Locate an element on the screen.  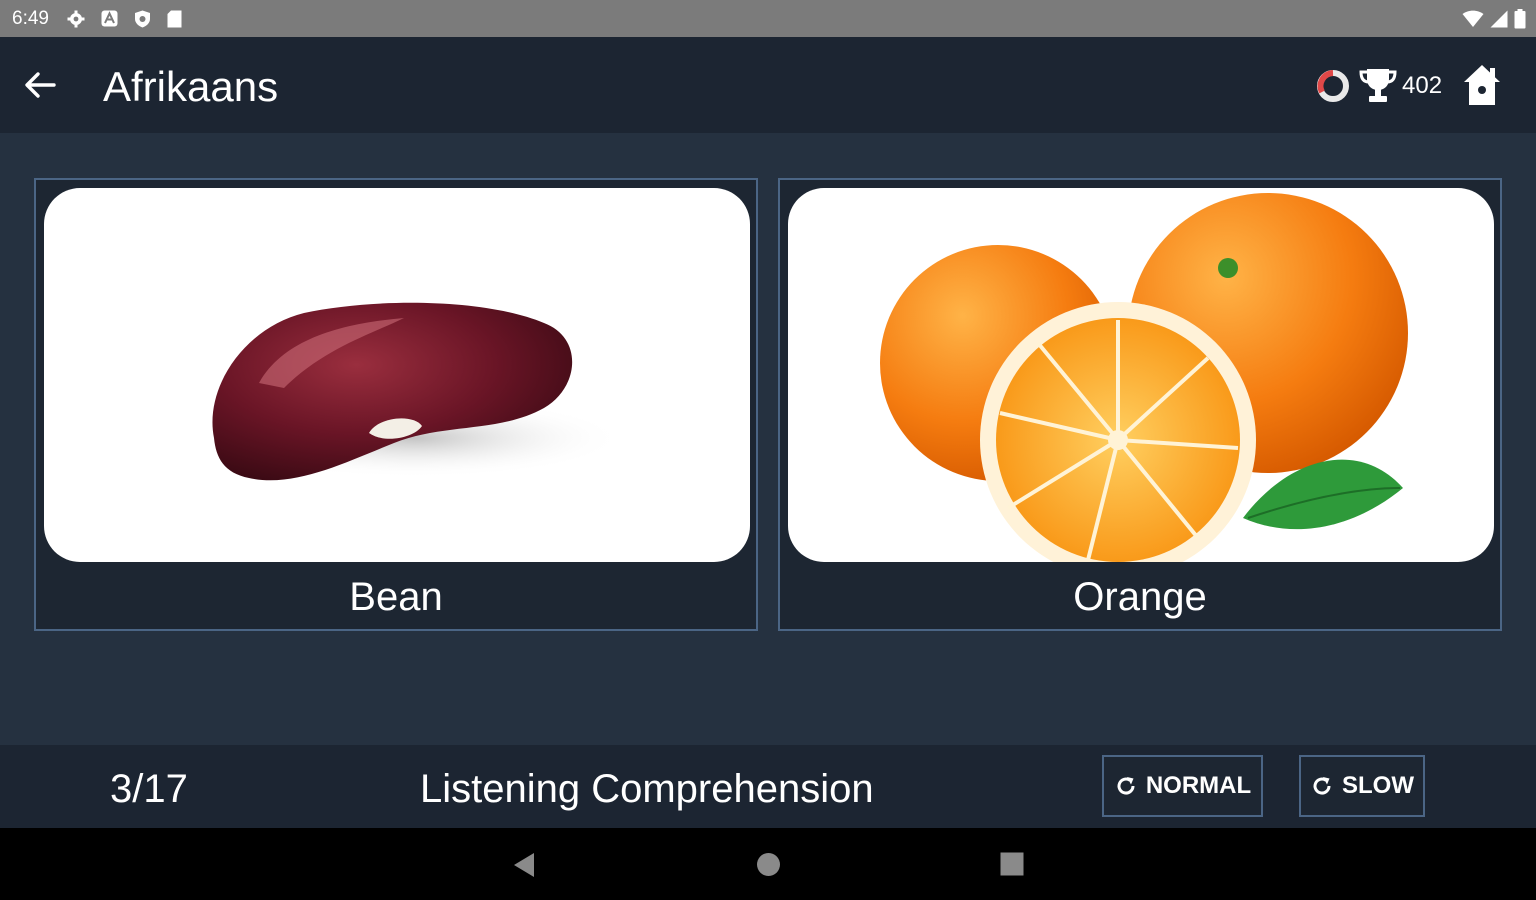
nav-home-icon is located at coordinates (768, 864).